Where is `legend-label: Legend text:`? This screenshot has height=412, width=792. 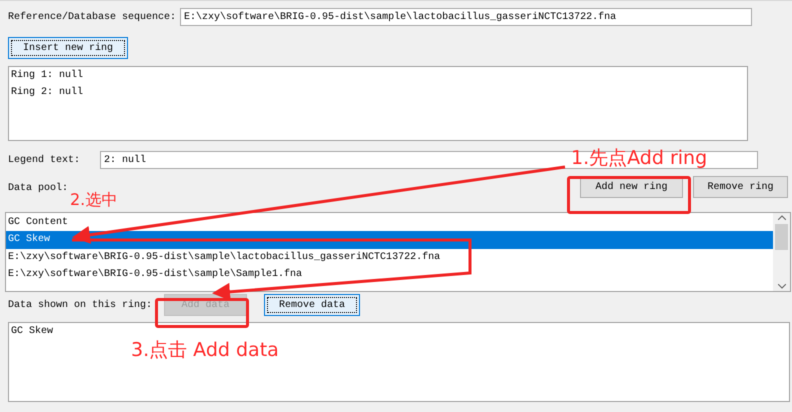
legend-label: Legend text: is located at coordinates (44, 160).